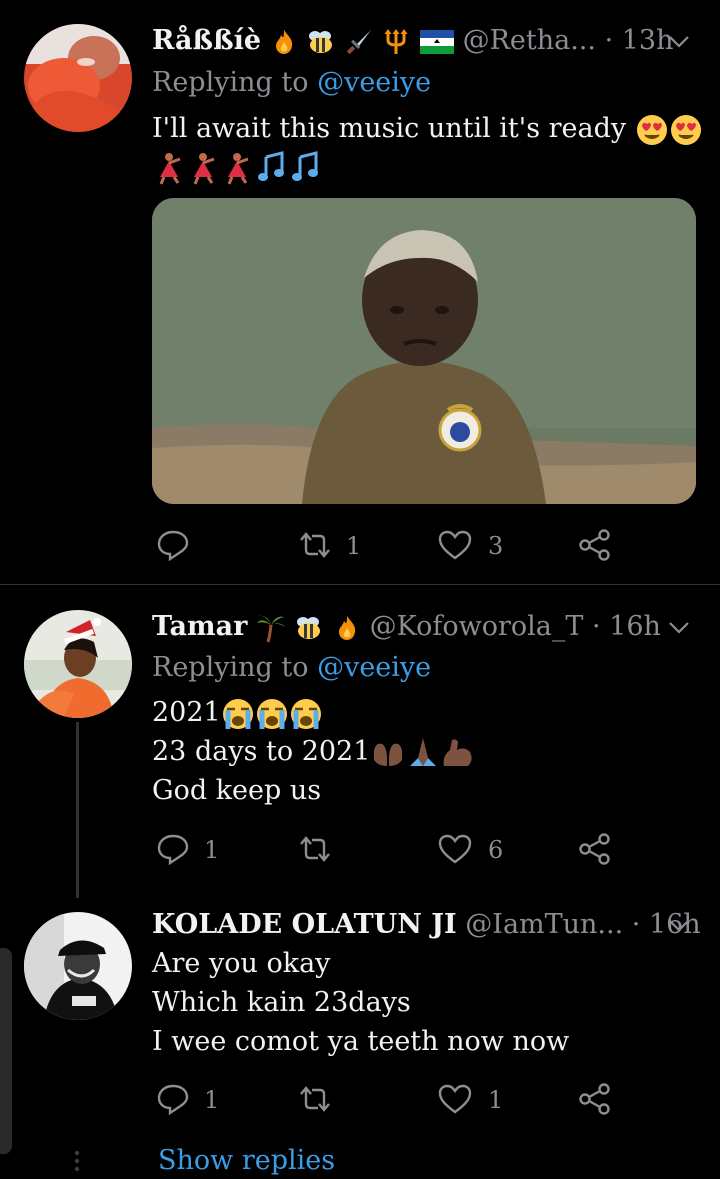 Image resolution: width=720 pixels, height=1179 pixels. I want to click on trident-icon, so click(396, 41).